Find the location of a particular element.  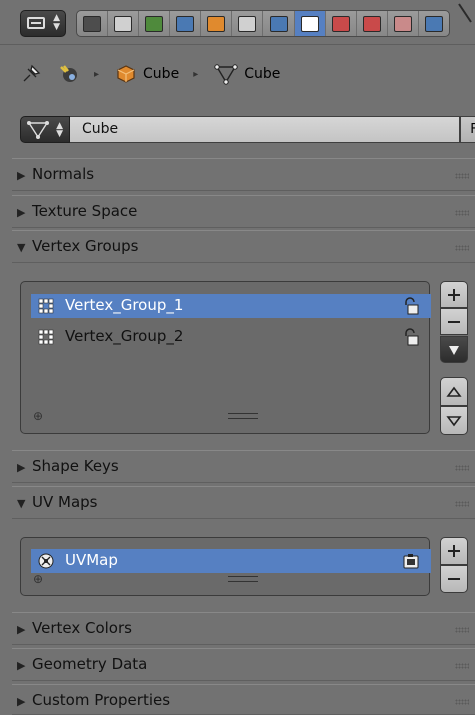

vertex-group-specials-button is located at coordinates (454, 349).